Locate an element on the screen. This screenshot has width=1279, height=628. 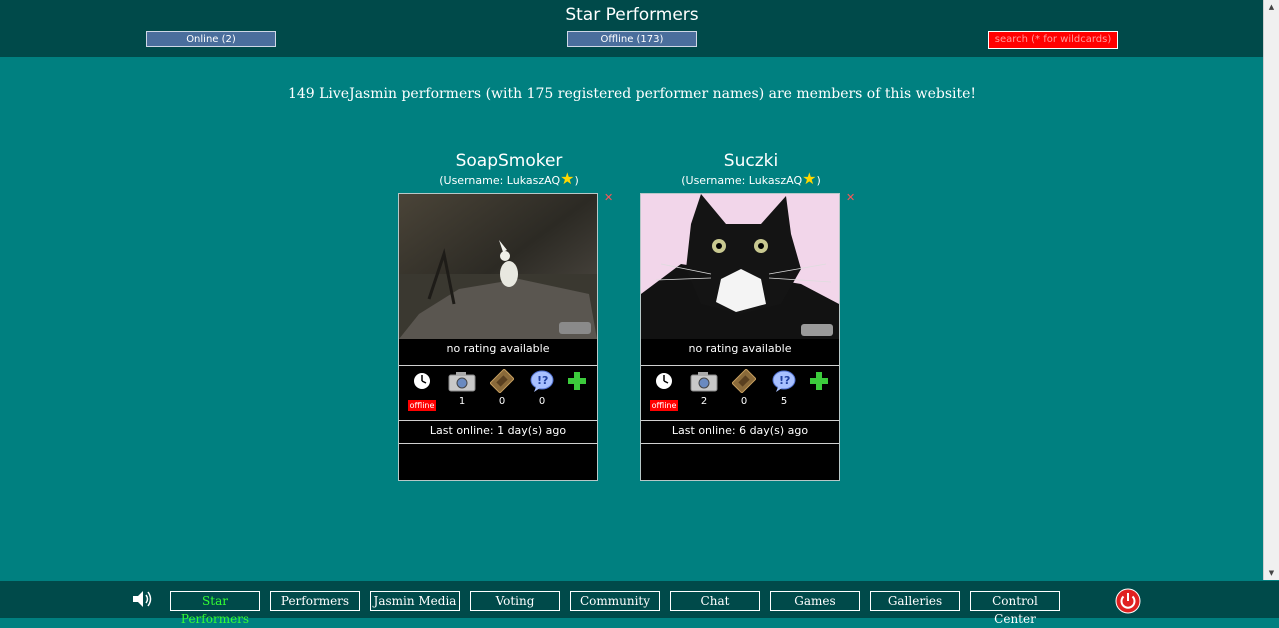
question-count: 5 is located at coordinates (784, 401).